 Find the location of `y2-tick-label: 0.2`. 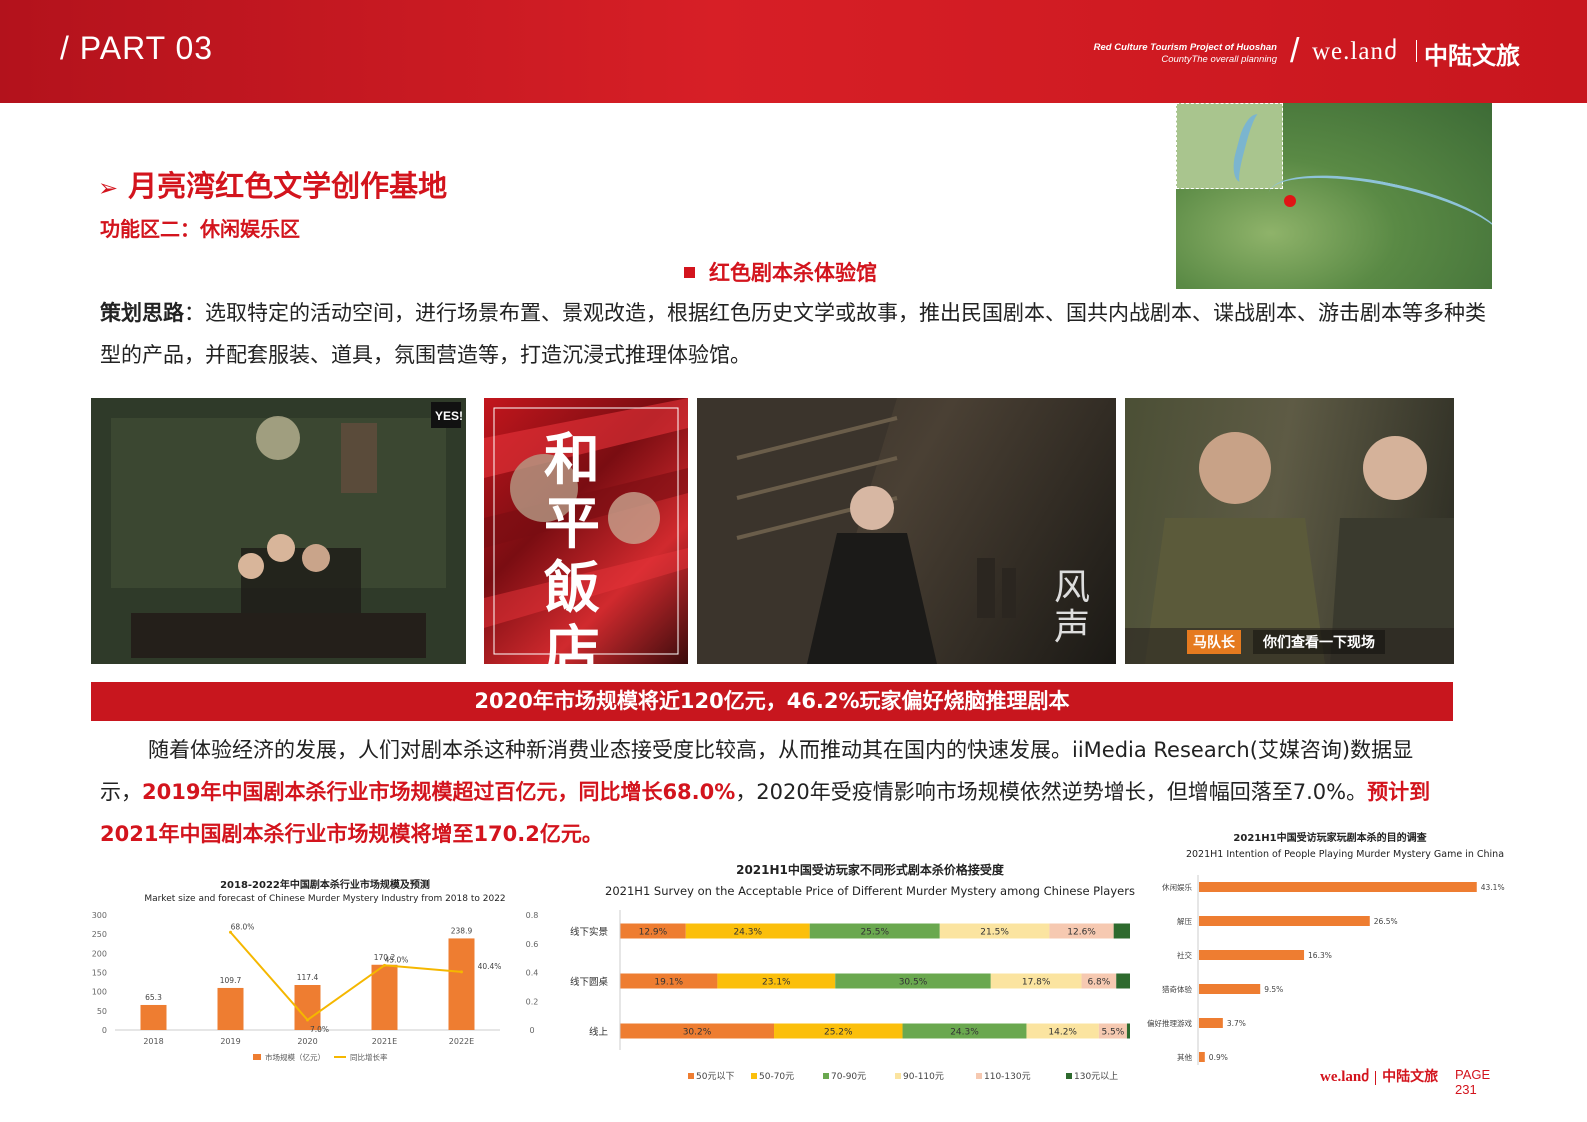

y2-tick-label: 0.2 is located at coordinates (532, 1001).